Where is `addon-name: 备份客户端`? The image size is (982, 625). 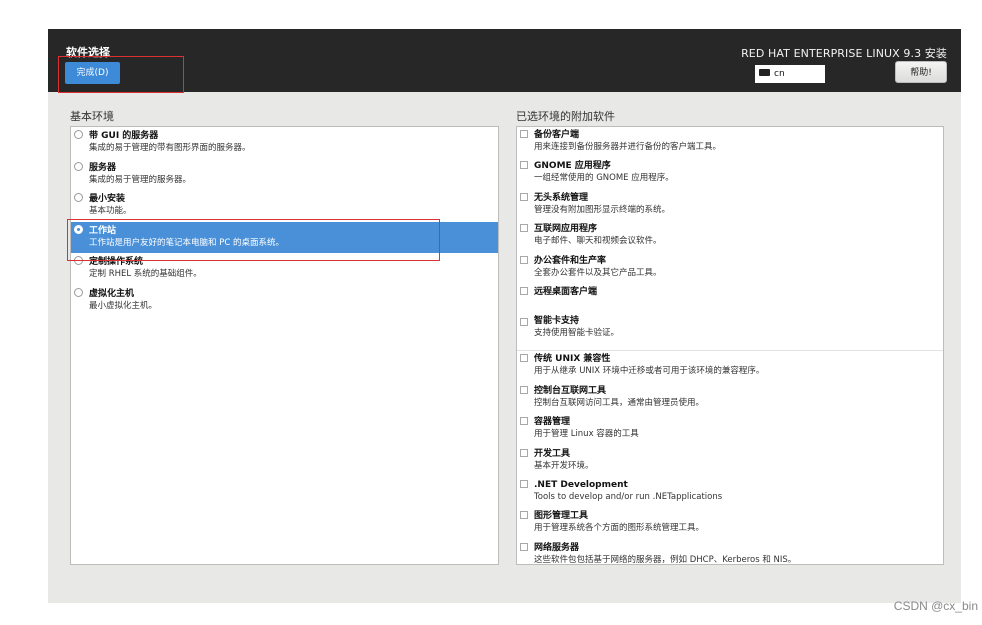
addon-name: 备份客户端 is located at coordinates (557, 135).